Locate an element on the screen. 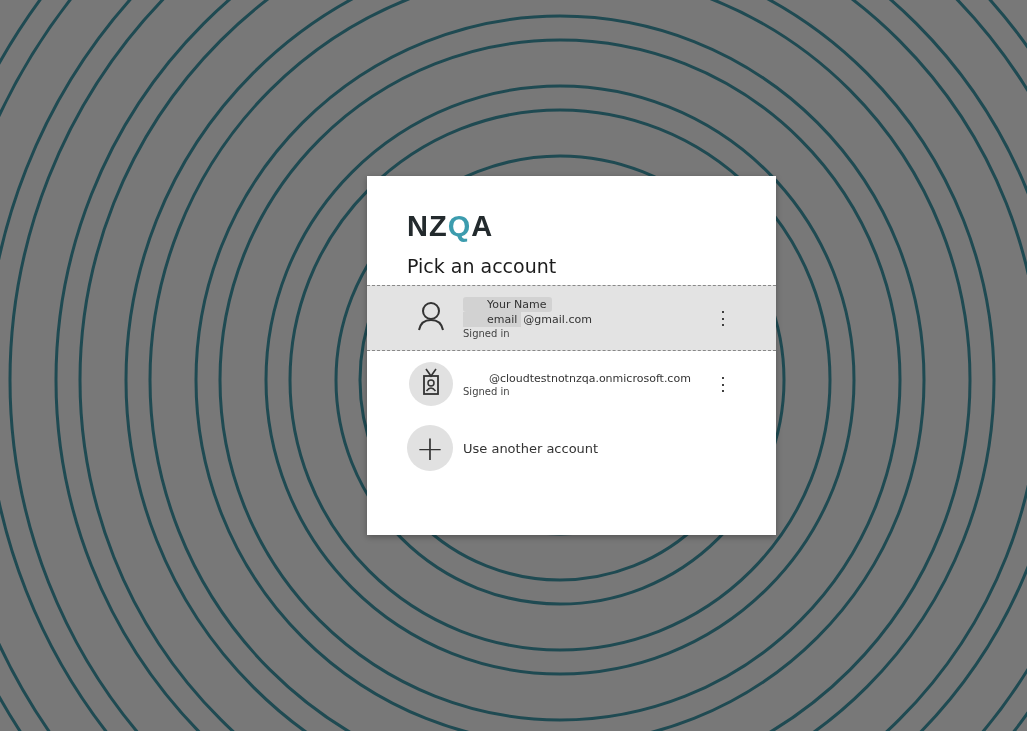 The height and width of the screenshot is (731, 1027). plus-icon: + is located at coordinates (430, 448).